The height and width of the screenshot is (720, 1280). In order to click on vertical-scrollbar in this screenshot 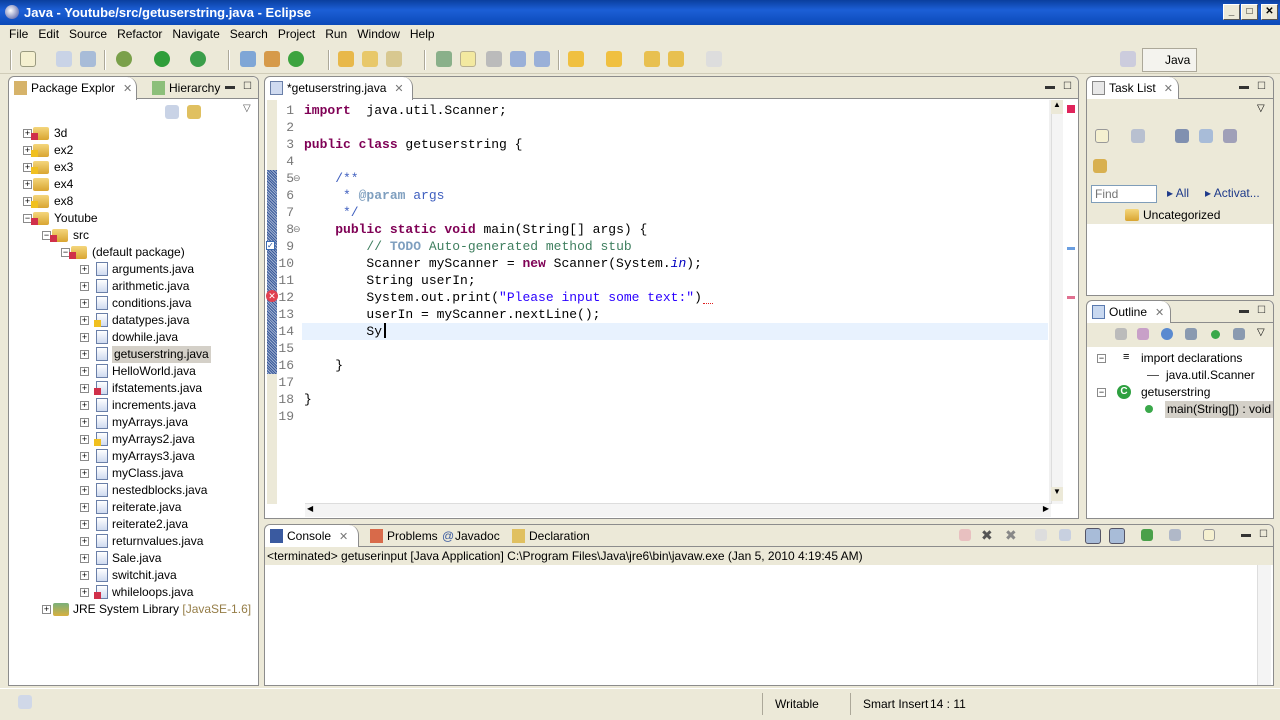, I will do `click(1057, 302)`.